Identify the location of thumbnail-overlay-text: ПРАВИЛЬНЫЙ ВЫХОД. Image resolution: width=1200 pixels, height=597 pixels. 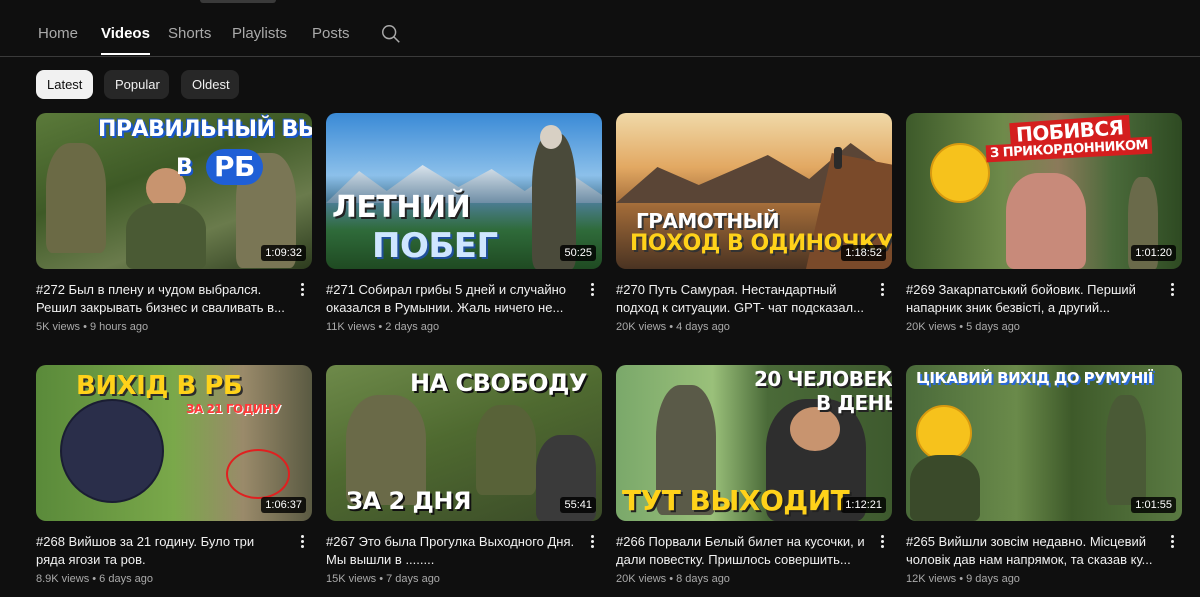
(205, 129).